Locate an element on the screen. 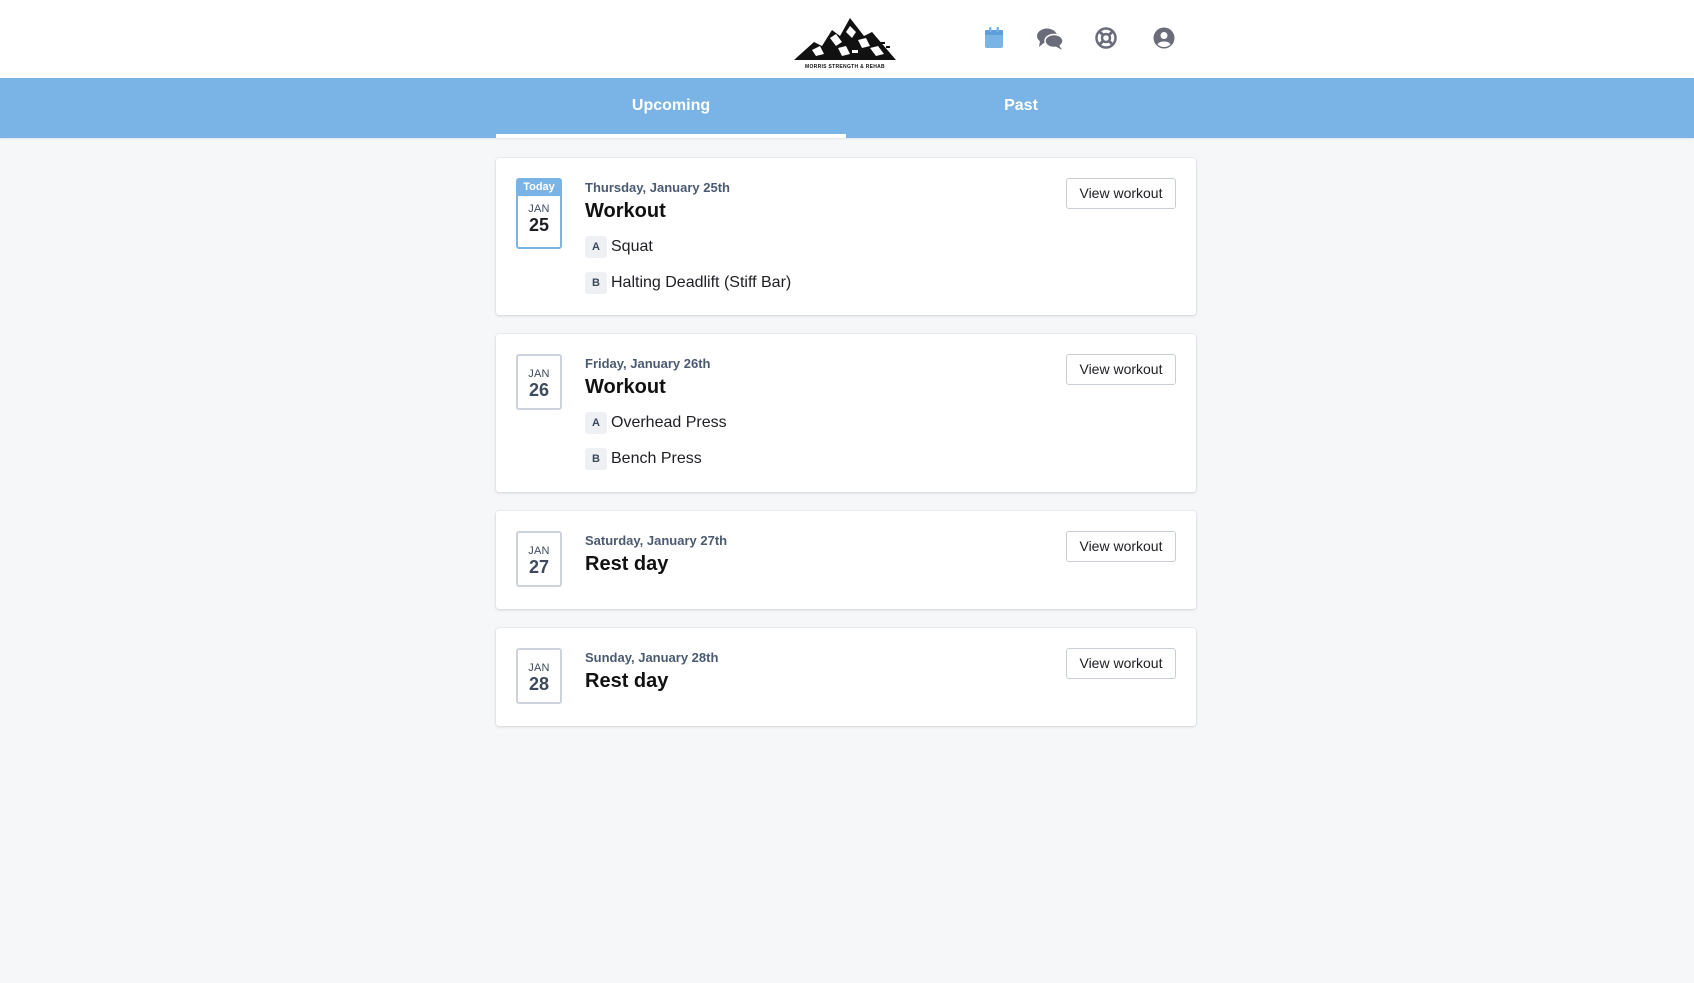 Image resolution: width=1694 pixels, height=983 pixels. card-date: Friday, January 26th is located at coordinates (648, 363).